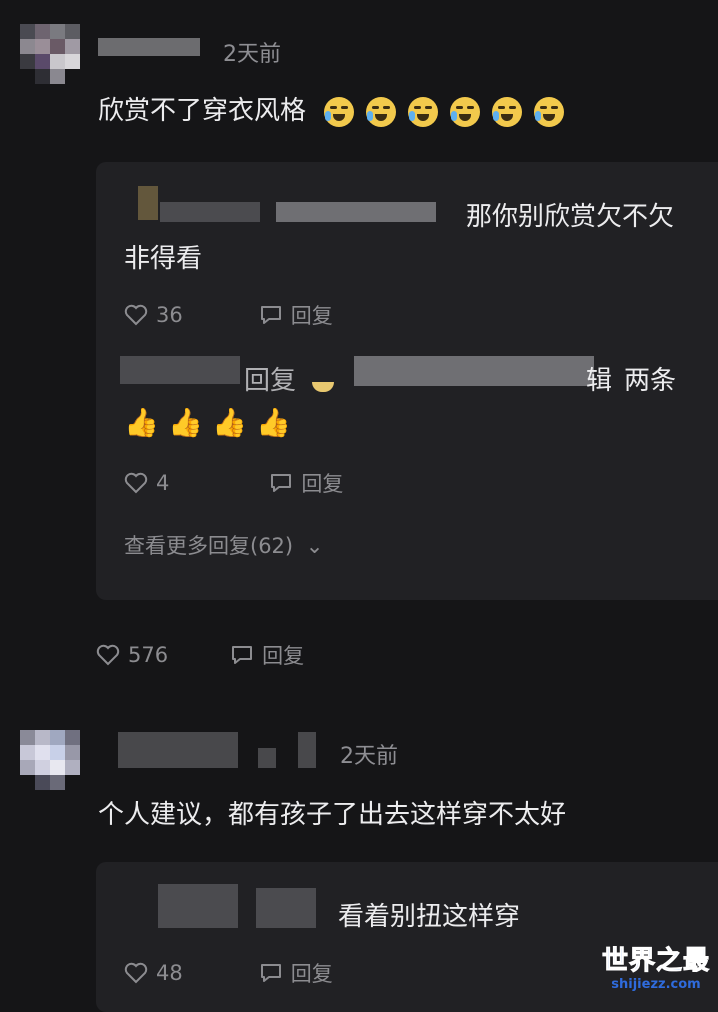  What do you see at coordinates (650, 381) in the screenshot?
I see `reply2-text-end: 两条` at bounding box center [650, 381].